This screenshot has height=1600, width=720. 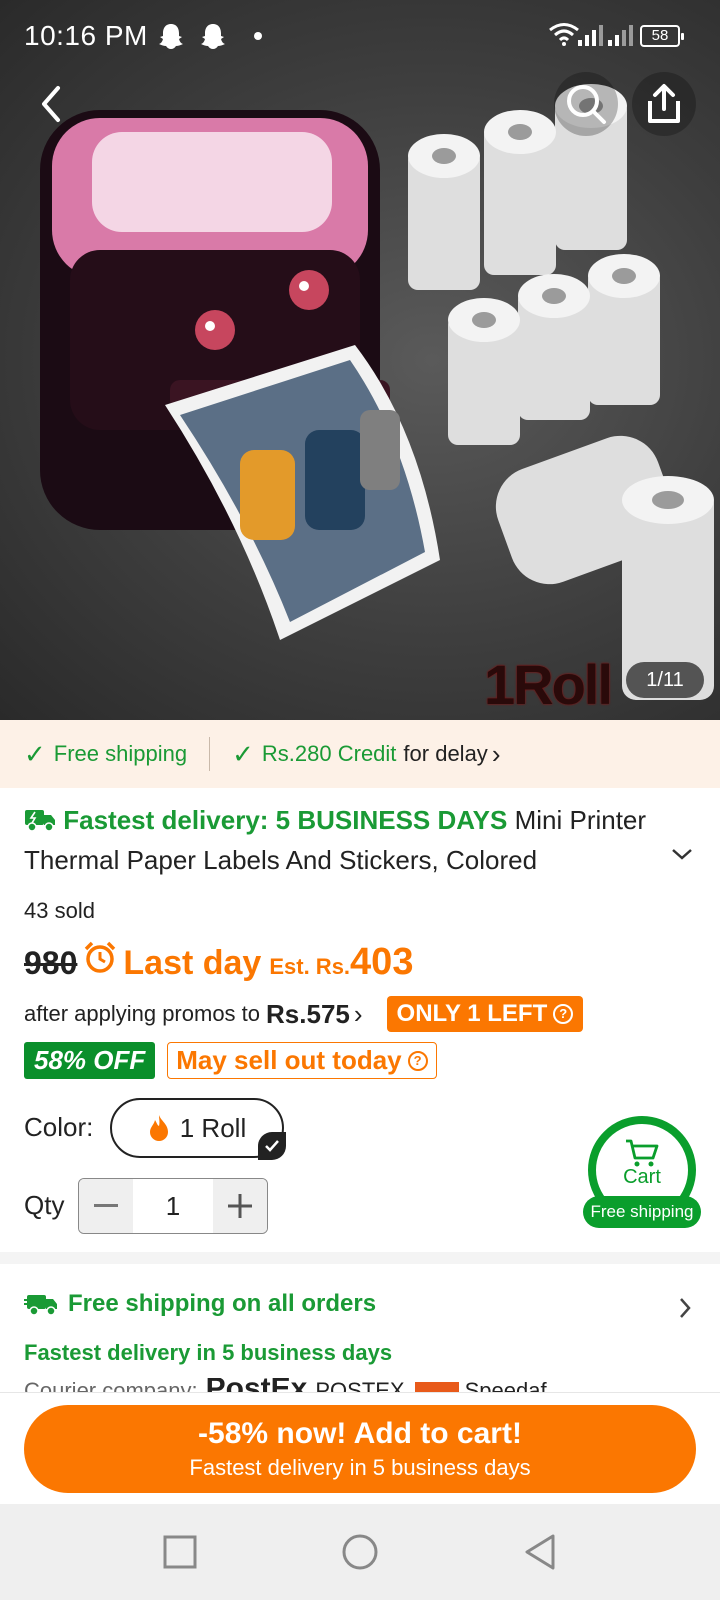 I want to click on price-row: 980 Last day Est. Rs. 403, so click(x=218, y=965).